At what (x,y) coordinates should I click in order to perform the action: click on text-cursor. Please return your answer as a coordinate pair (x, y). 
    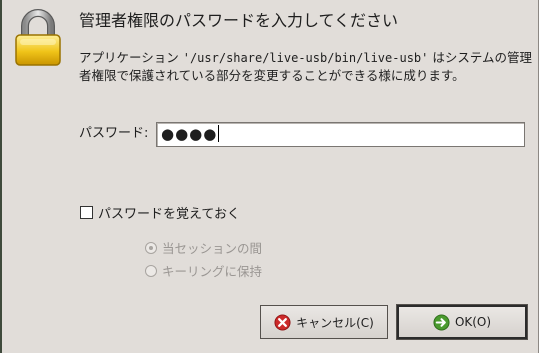
    Looking at the image, I should click on (219, 133).